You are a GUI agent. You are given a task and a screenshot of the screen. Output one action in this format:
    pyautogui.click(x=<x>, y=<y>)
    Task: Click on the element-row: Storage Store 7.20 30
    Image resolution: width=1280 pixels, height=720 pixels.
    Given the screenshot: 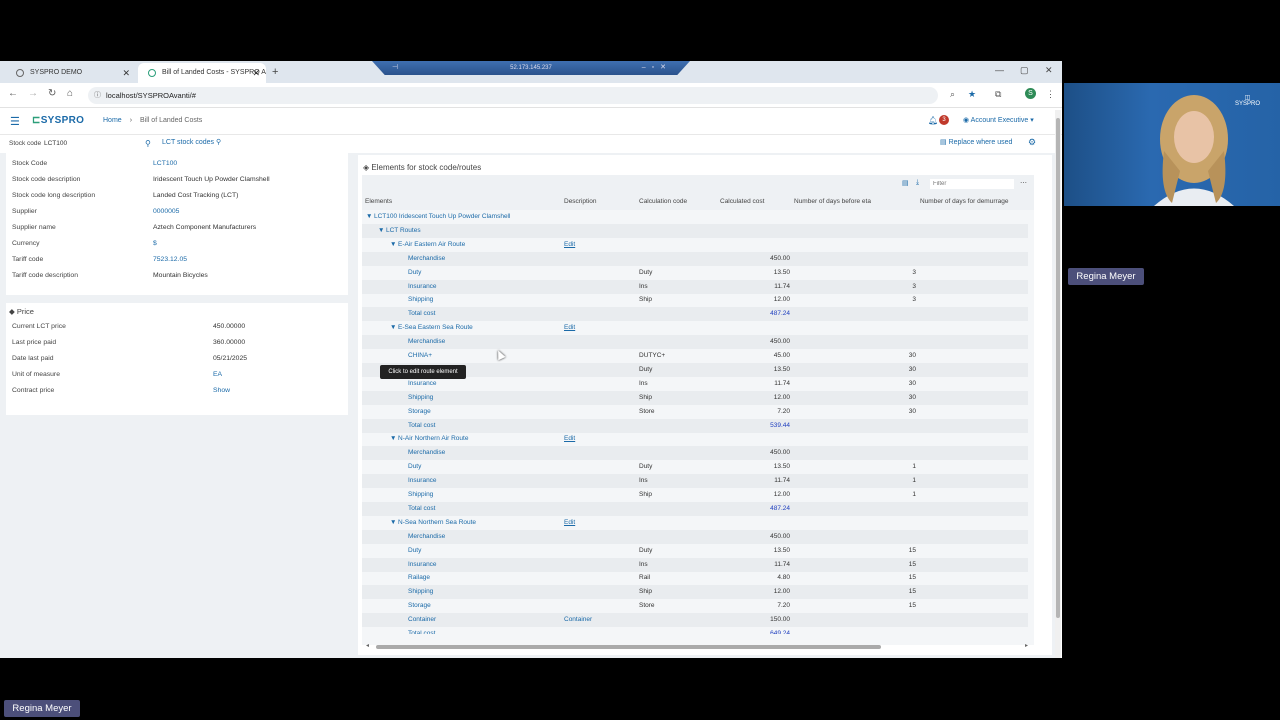 What is the action you would take?
    pyautogui.click(x=695, y=412)
    